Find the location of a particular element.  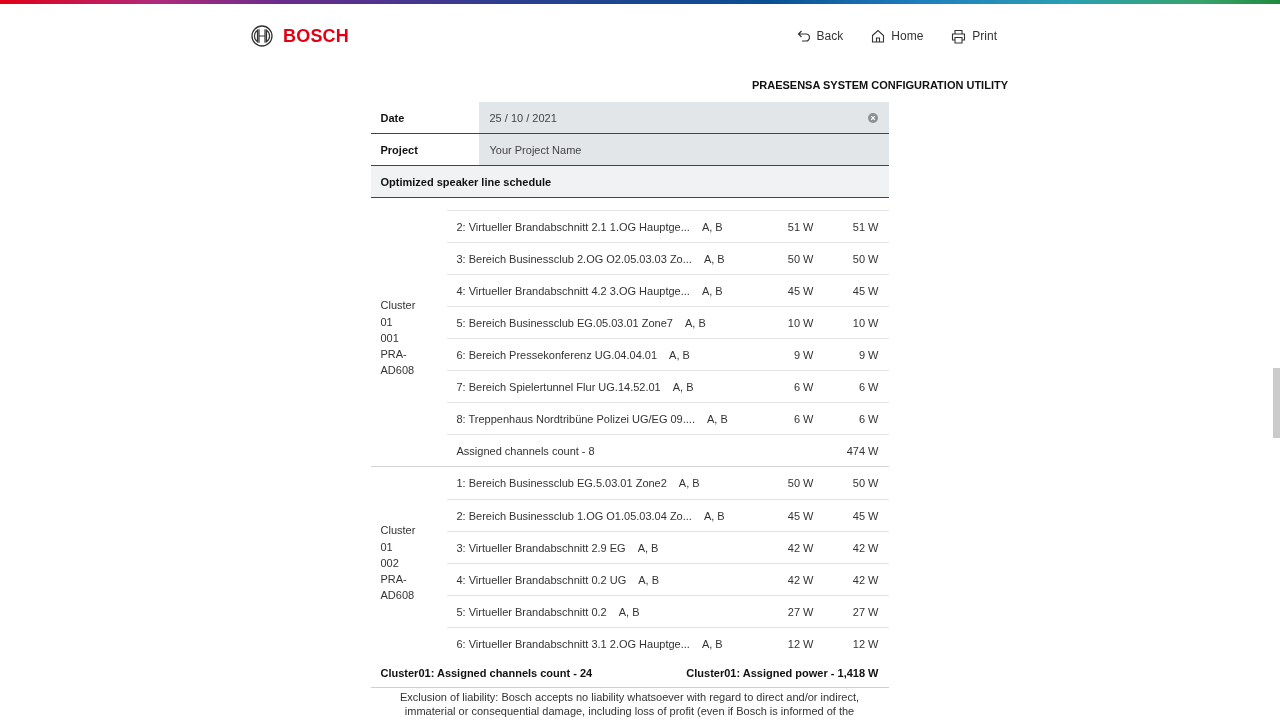

input-field: 25 / 10 / 2021 is located at coordinates (683, 117).